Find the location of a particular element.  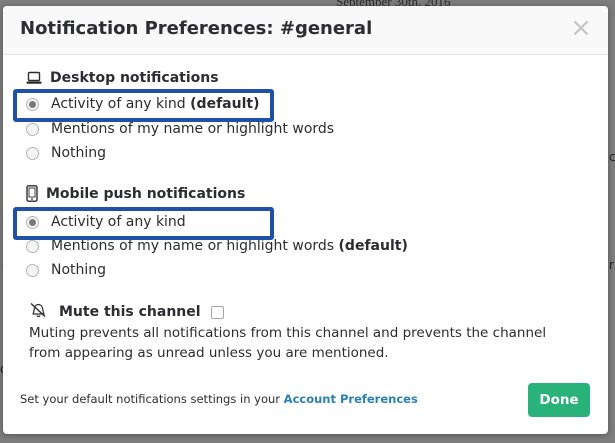

default-tag: (default) is located at coordinates (373, 246).